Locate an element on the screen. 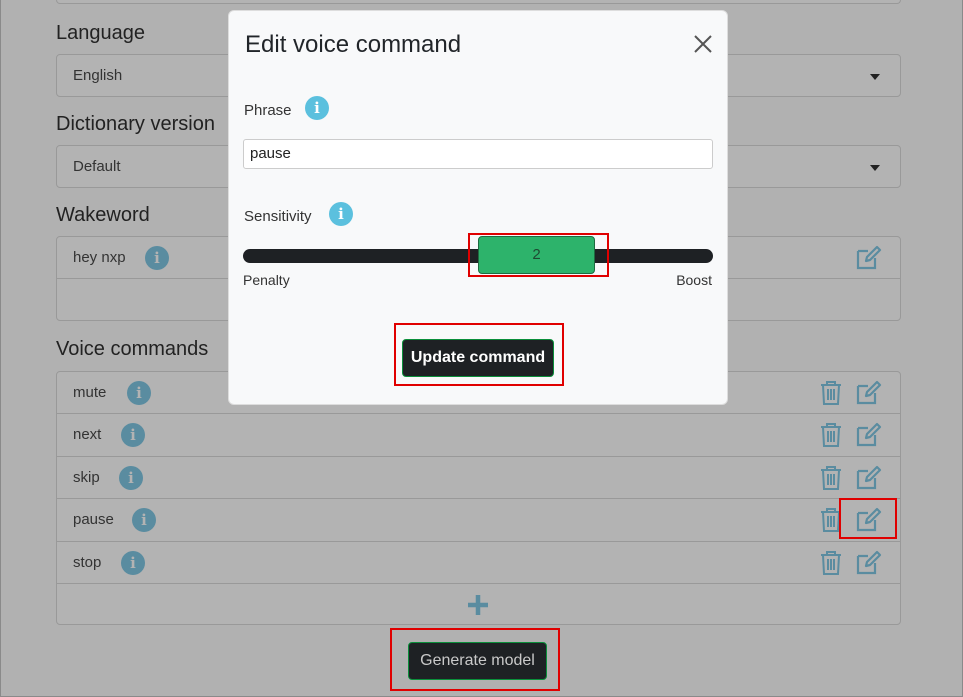  boost-label: Boost is located at coordinates (694, 280).